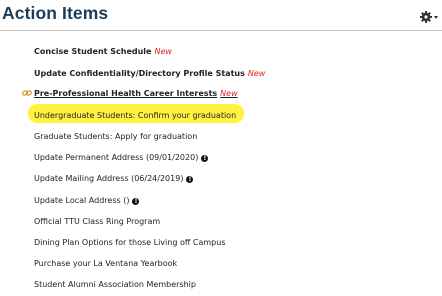  What do you see at coordinates (109, 178) in the screenshot?
I see `action-item-label: Update Mailing Address (06/24/2019)` at bounding box center [109, 178].